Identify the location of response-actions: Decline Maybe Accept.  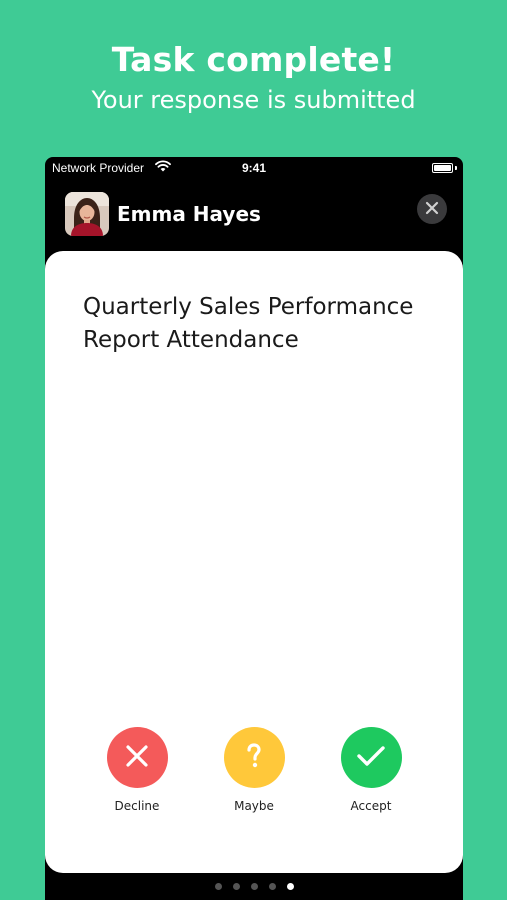
(254, 777).